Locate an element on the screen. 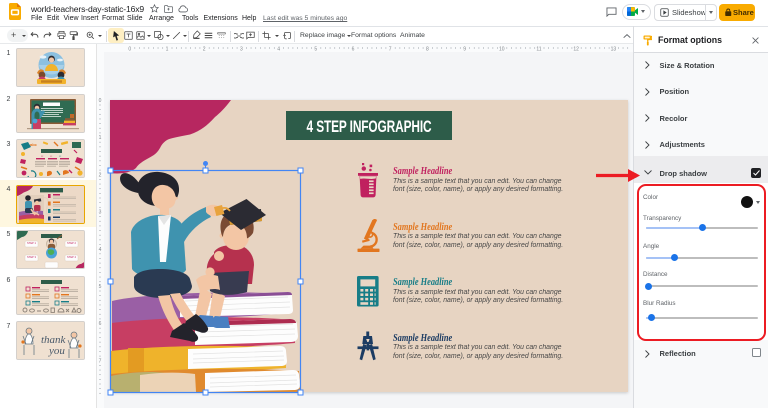 This screenshot has height=408, width=768. svg-text: STEP 4 is located at coordinates (71, 257).